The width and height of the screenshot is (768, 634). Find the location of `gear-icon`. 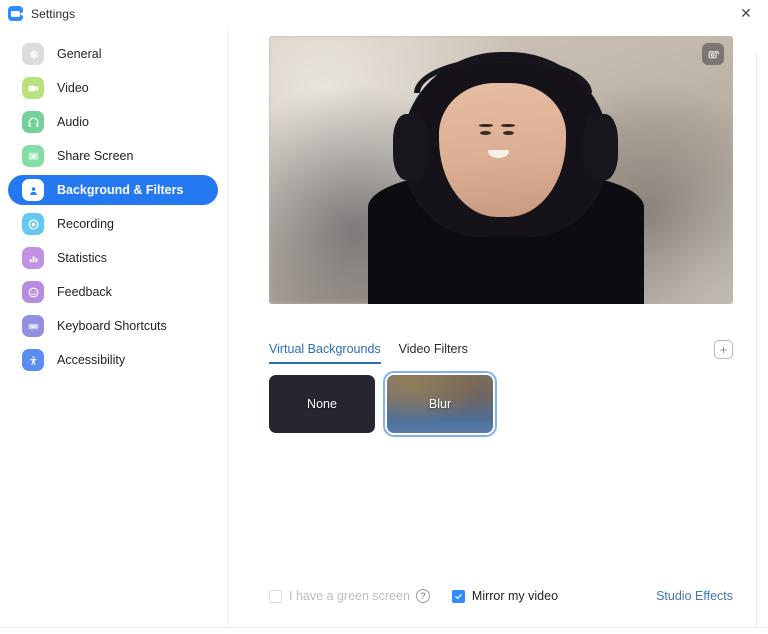

gear-icon is located at coordinates (33, 54).